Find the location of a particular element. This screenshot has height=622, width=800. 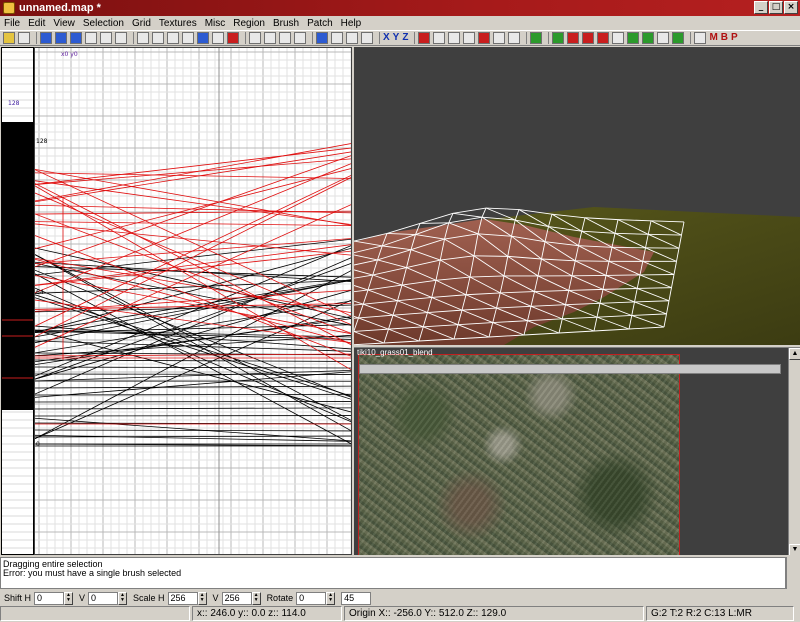

snap-icon is located at coordinates (588, 38).